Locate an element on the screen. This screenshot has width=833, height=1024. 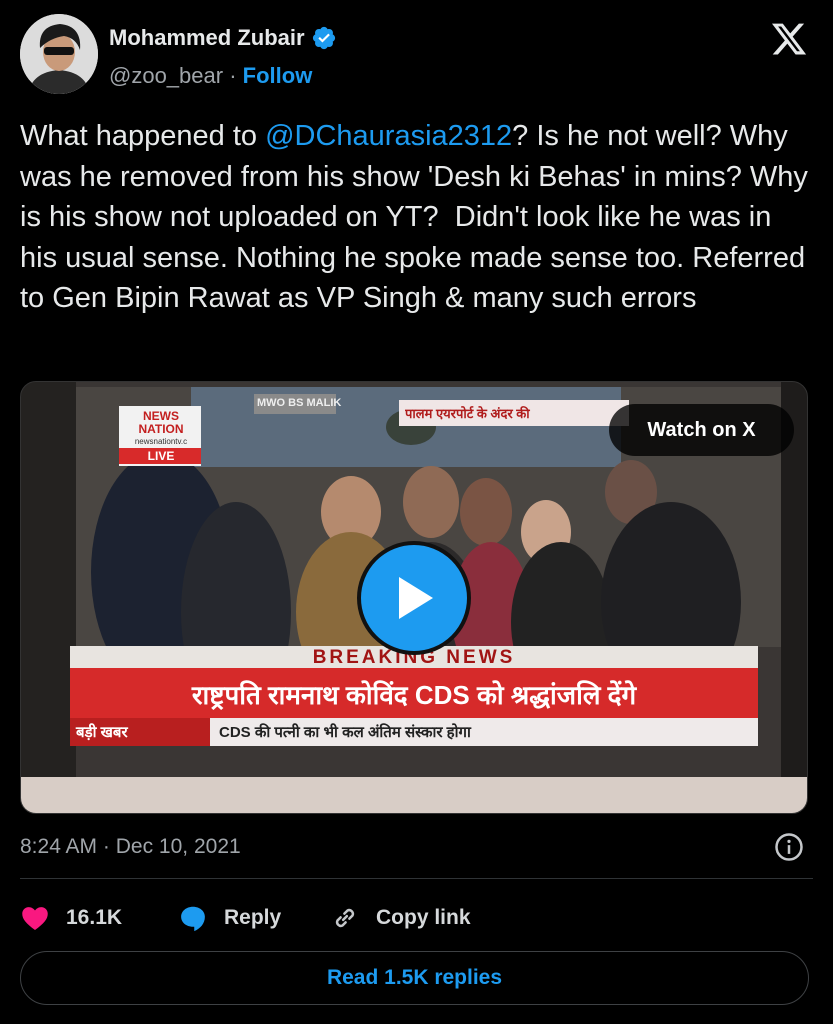
reply-label: Reply is located at coordinates (253, 917).